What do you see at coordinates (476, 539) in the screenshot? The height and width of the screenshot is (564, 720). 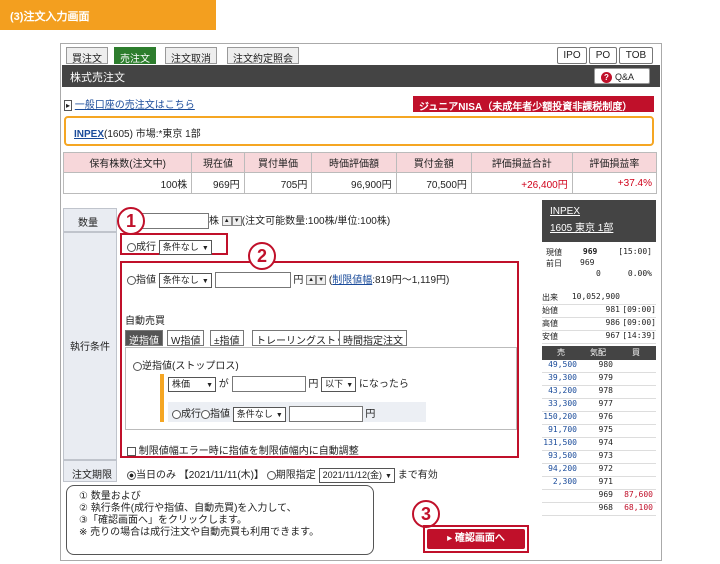 I see `confirm-button: ▸ 確認画面へ` at bounding box center [476, 539].